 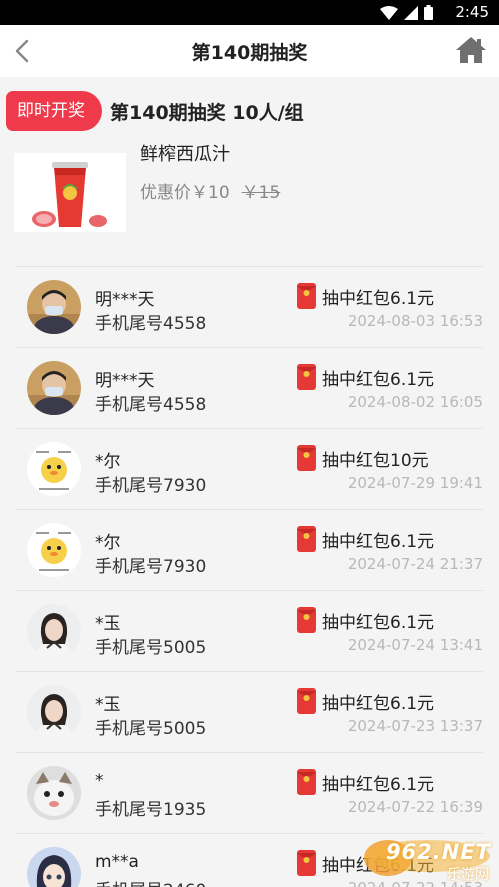 What do you see at coordinates (261, 193) in the screenshot?
I see `original-price: ￥15` at bounding box center [261, 193].